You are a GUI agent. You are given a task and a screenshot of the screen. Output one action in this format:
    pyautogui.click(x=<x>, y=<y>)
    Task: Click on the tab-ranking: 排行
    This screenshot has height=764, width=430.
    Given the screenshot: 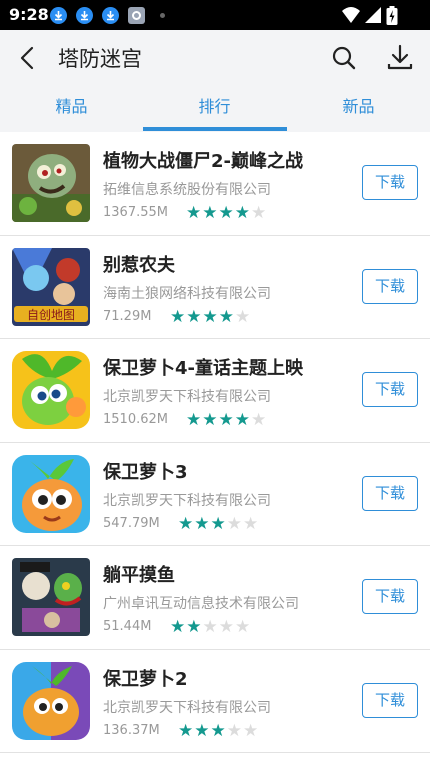 What is the action you would take?
    pyautogui.click(x=214, y=109)
    